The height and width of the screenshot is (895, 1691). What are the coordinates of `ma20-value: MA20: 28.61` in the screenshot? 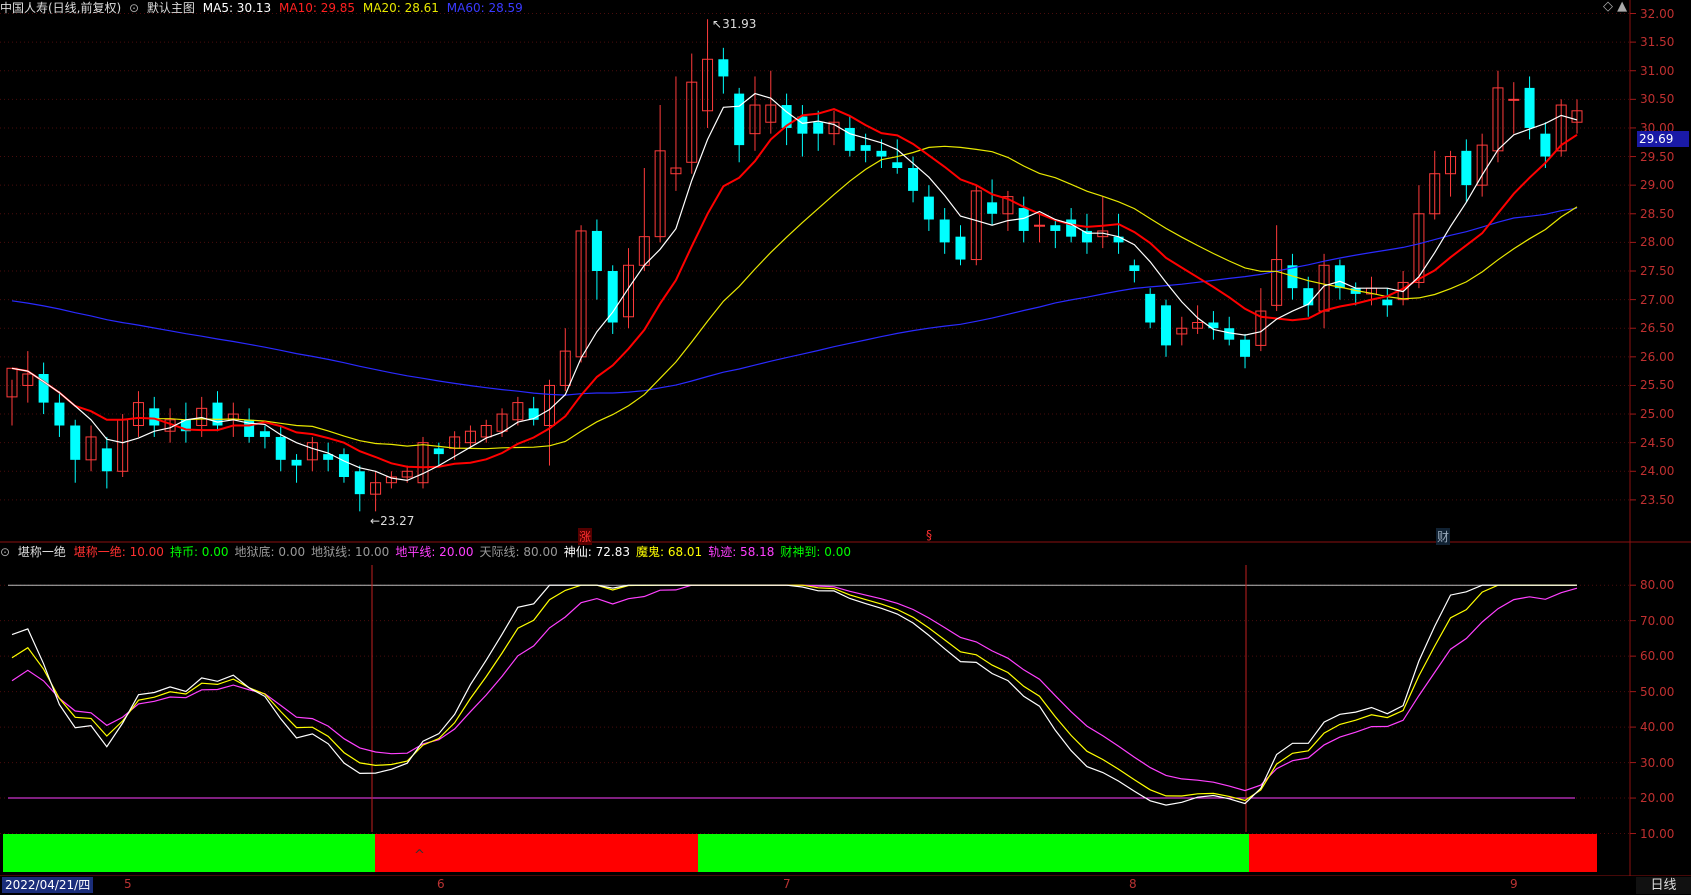 It's located at (400, 8).